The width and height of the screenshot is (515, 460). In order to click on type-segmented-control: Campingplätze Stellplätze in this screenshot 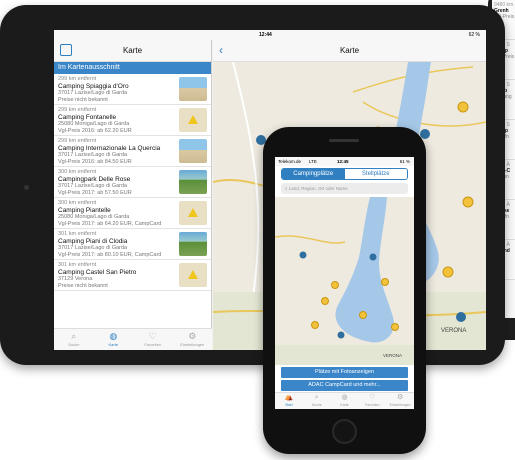, I will do `click(344, 174)`.